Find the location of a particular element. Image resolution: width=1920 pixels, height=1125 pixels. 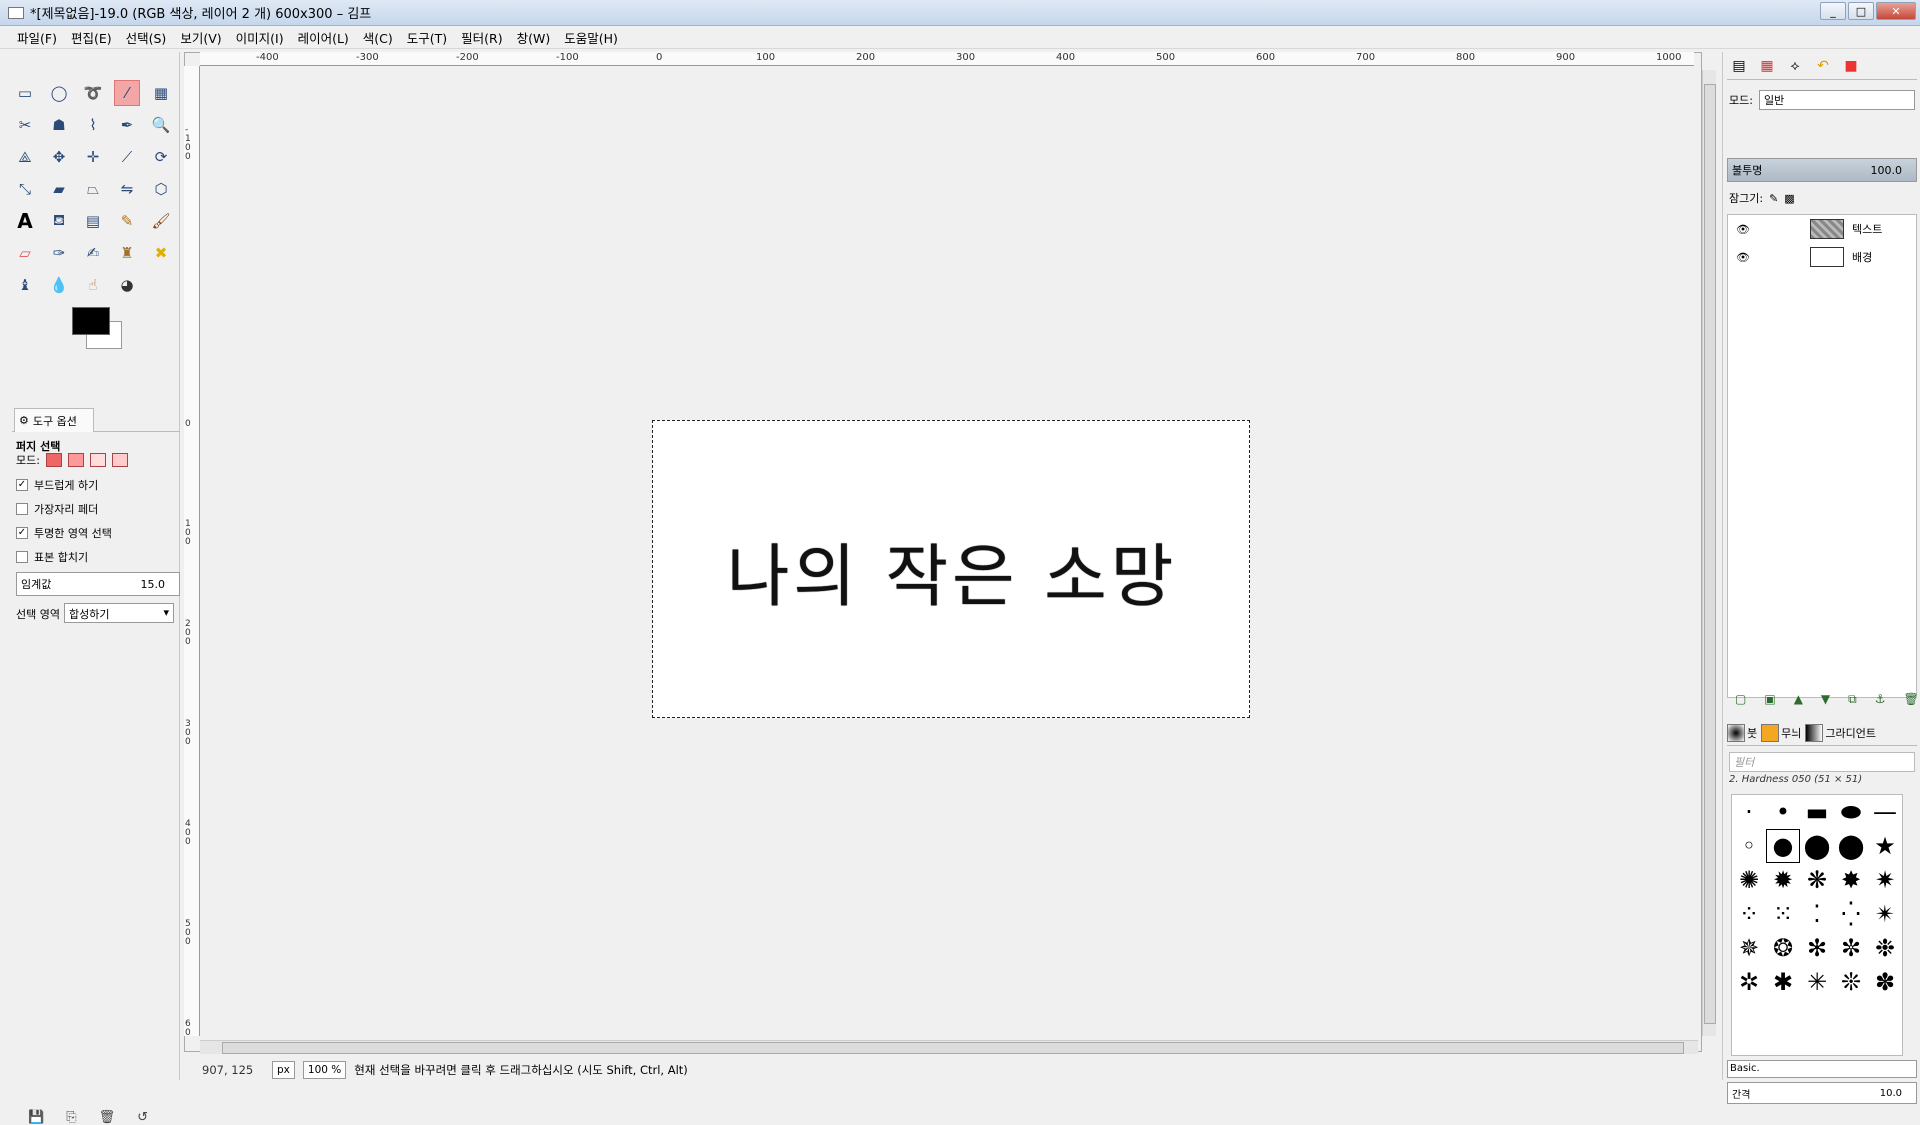

brush-item: ⁘ is located at coordinates (1749, 914).